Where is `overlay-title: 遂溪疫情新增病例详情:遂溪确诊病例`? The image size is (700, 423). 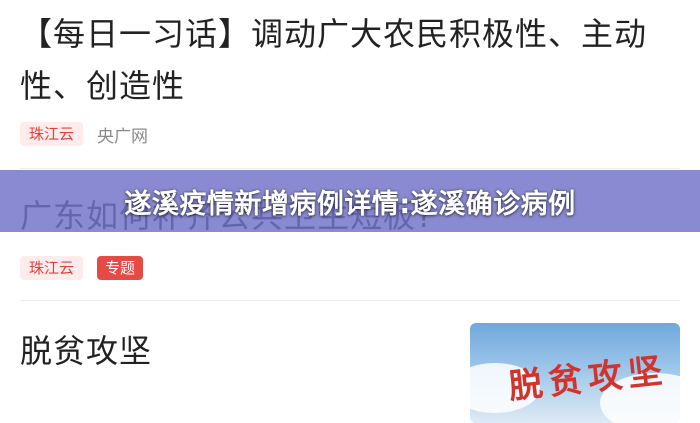 overlay-title: 遂溪疫情新增病例详情:遂溪确诊病例 is located at coordinates (350, 204).